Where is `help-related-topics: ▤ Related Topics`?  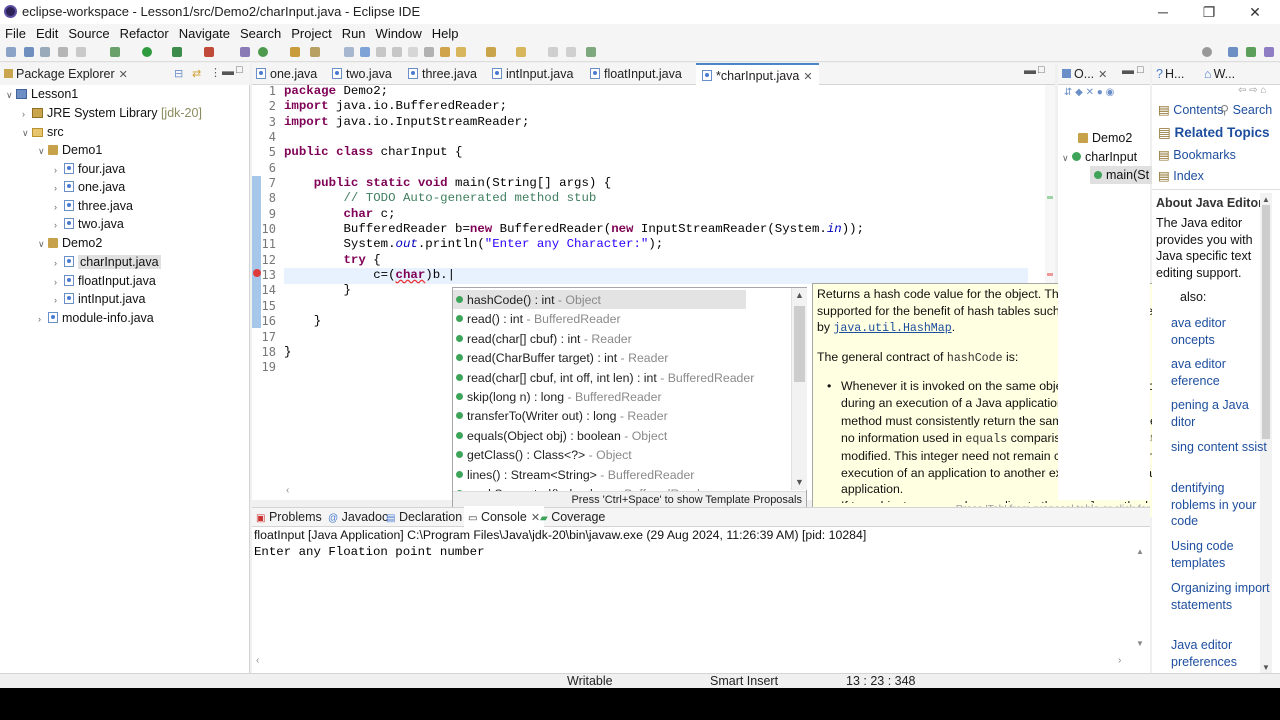
help-related-topics: ▤ Related Topics is located at coordinates (1214, 133).